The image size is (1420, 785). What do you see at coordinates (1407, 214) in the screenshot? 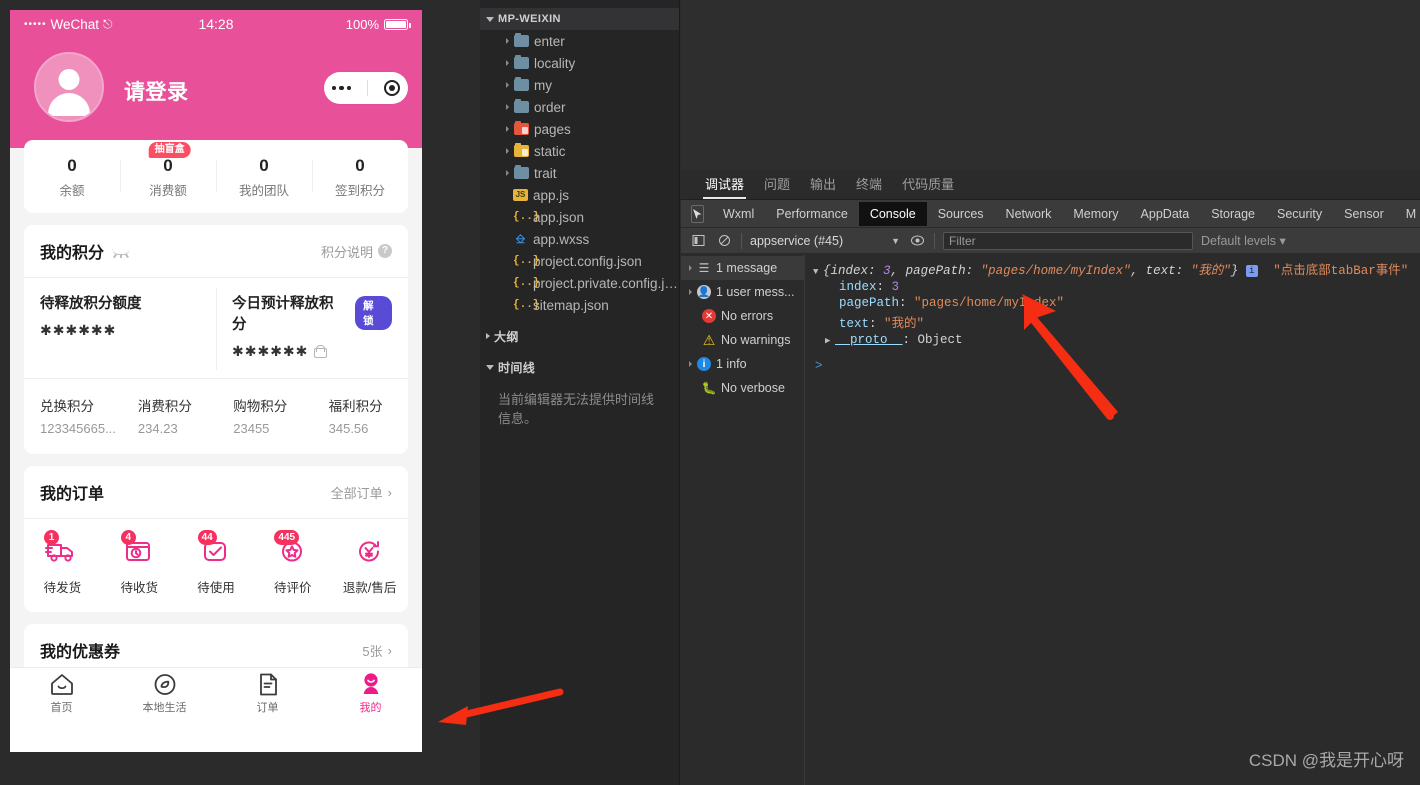
I see `tab-more: M` at bounding box center [1407, 214].